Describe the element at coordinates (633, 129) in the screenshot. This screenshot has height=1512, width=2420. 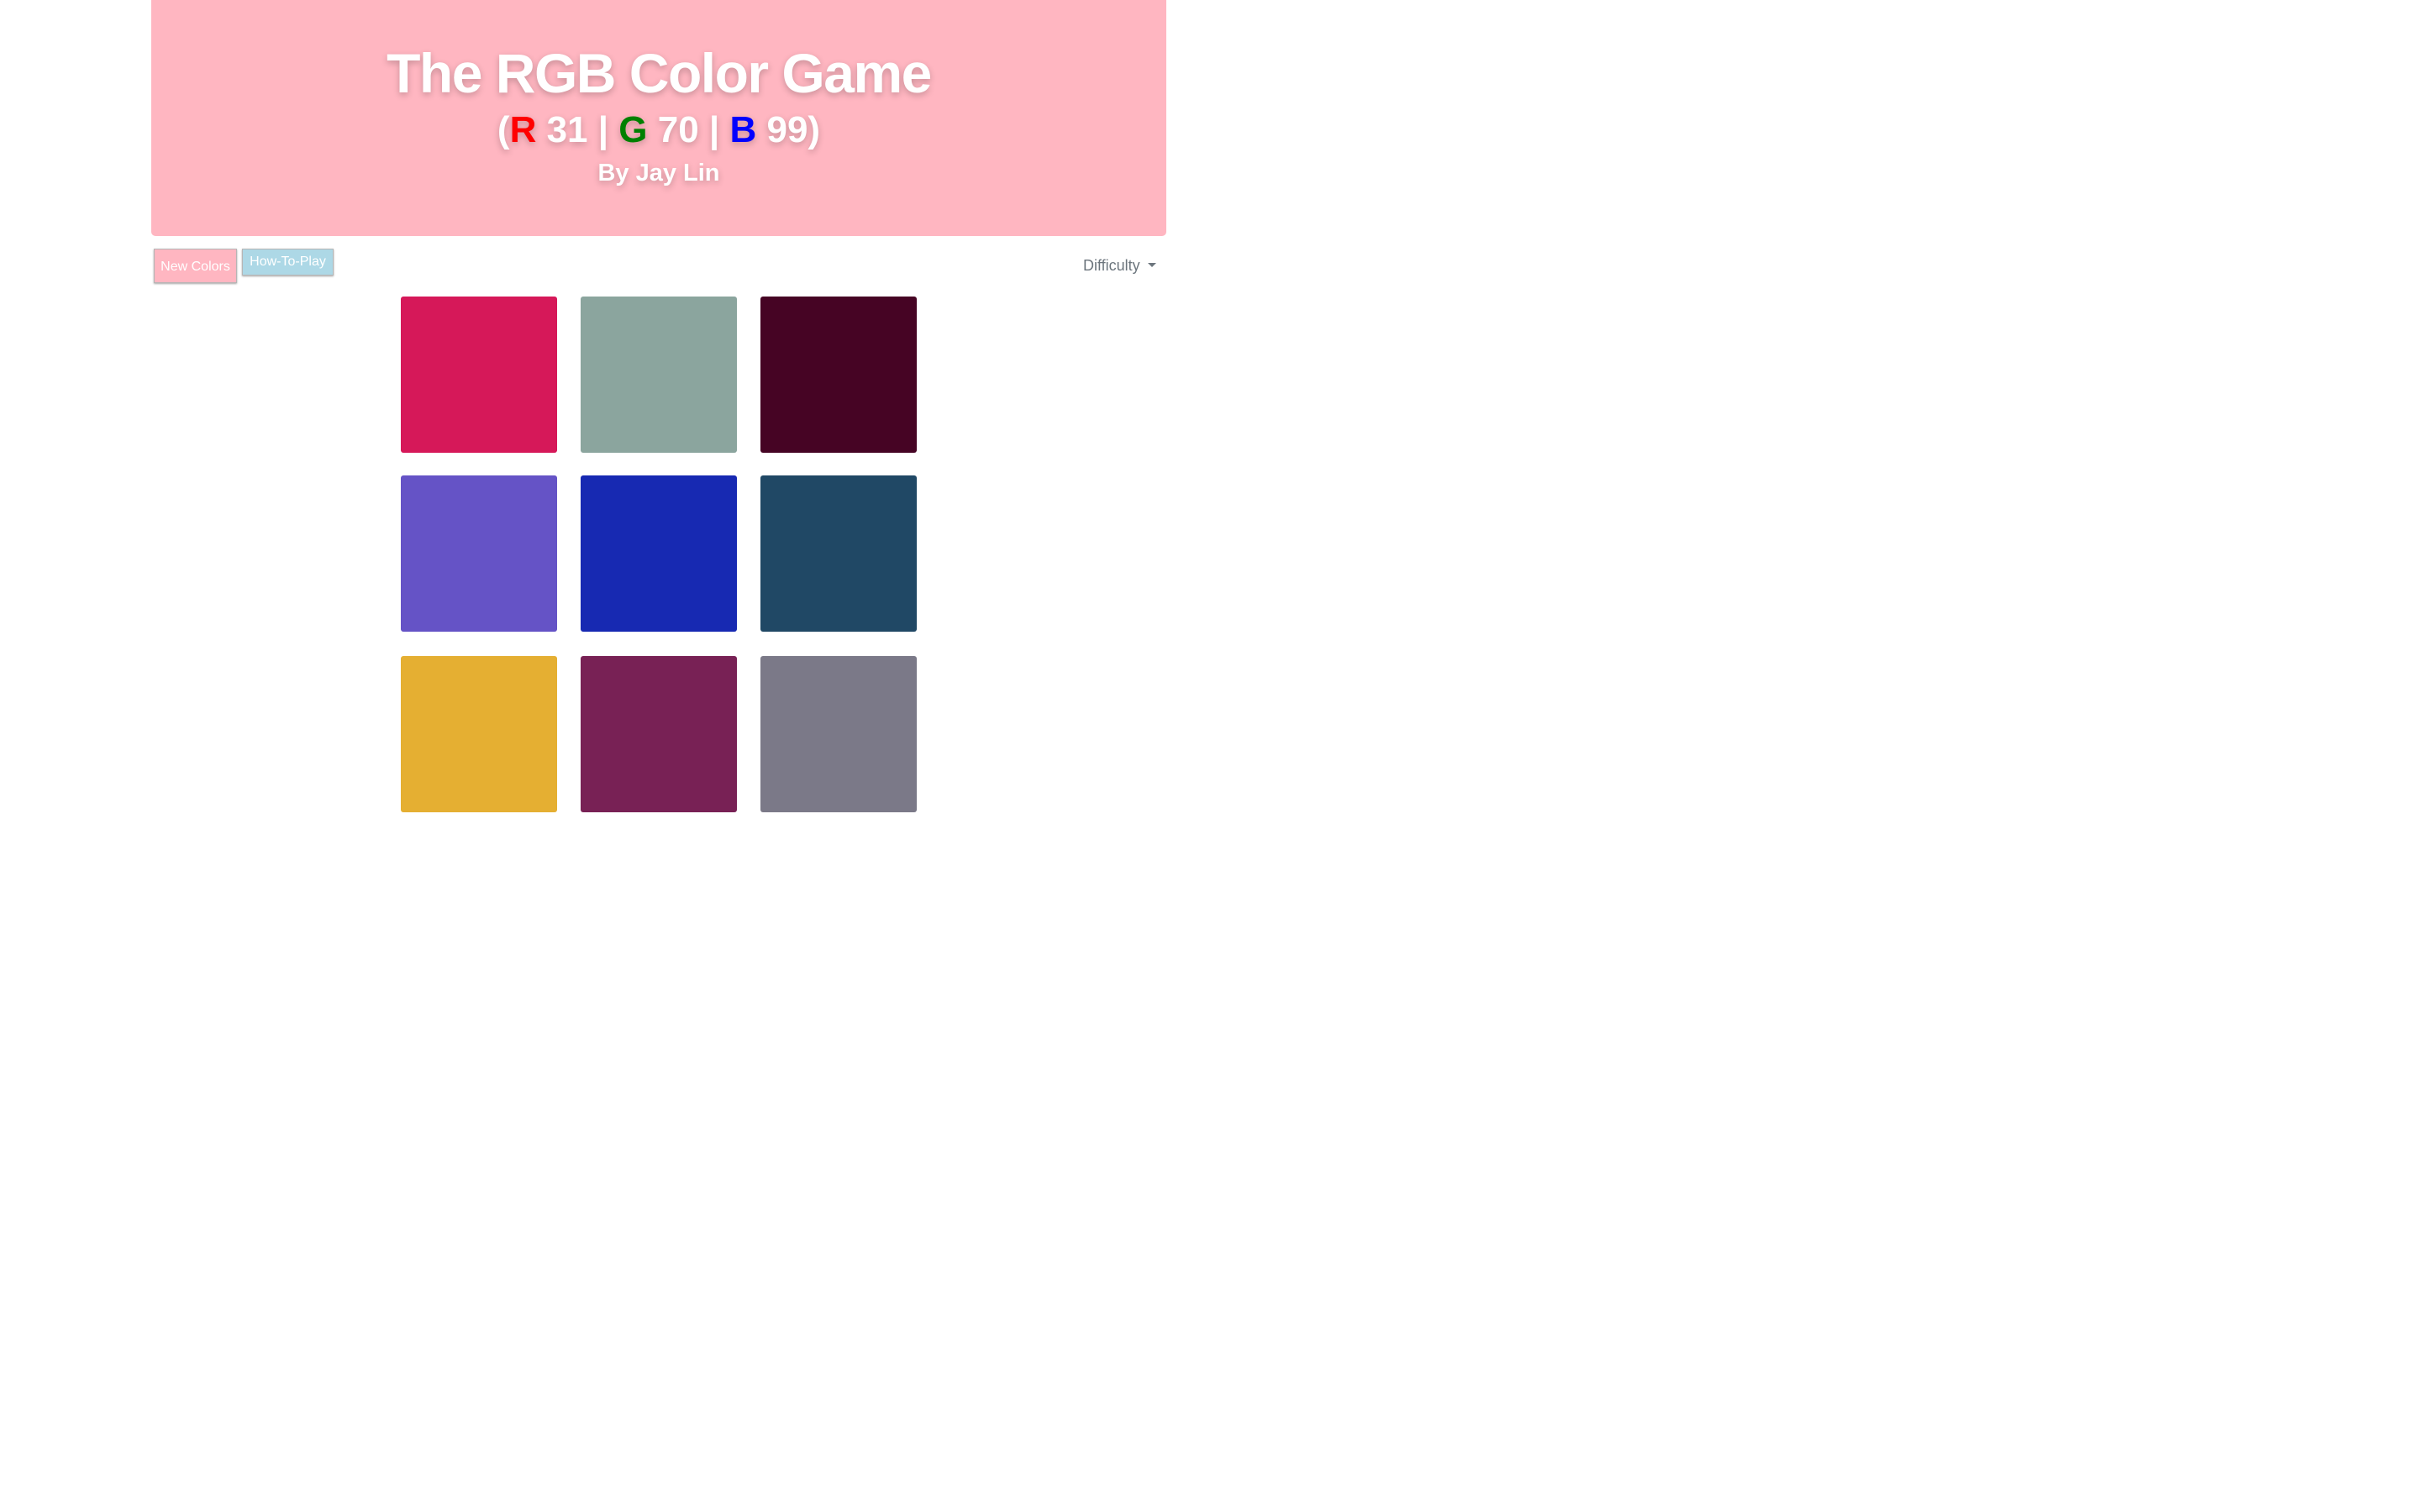
I see `rgb-g-letter: G` at that location.